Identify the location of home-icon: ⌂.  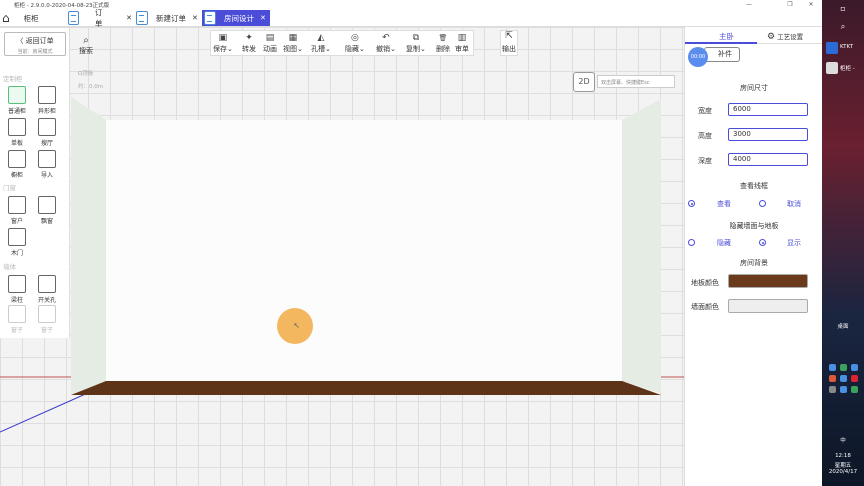
(6, 18).